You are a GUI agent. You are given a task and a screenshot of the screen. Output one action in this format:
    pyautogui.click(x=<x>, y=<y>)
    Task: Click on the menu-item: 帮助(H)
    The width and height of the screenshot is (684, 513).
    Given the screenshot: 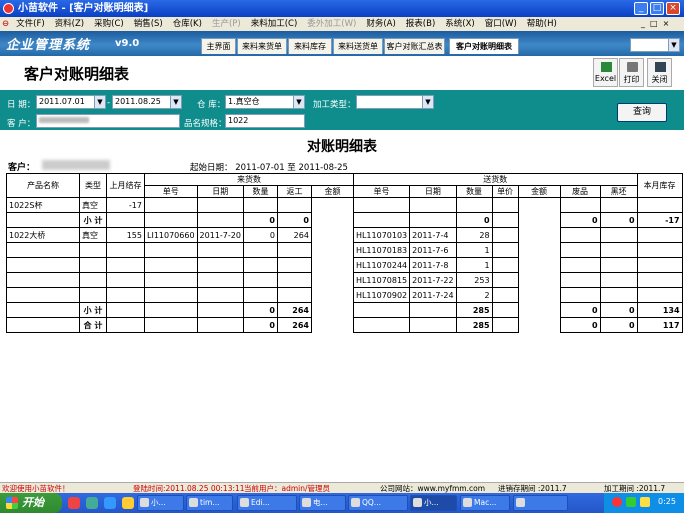 What is the action you would take?
    pyautogui.click(x=542, y=24)
    